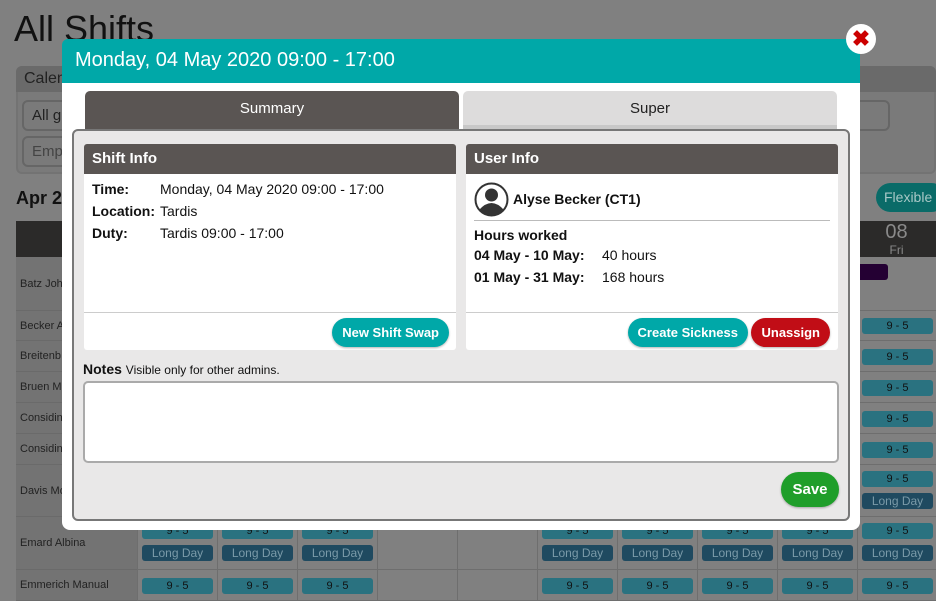 The width and height of the screenshot is (936, 601). Describe the element at coordinates (39, 198) in the screenshot. I see `week-label: Apr 2` at that location.